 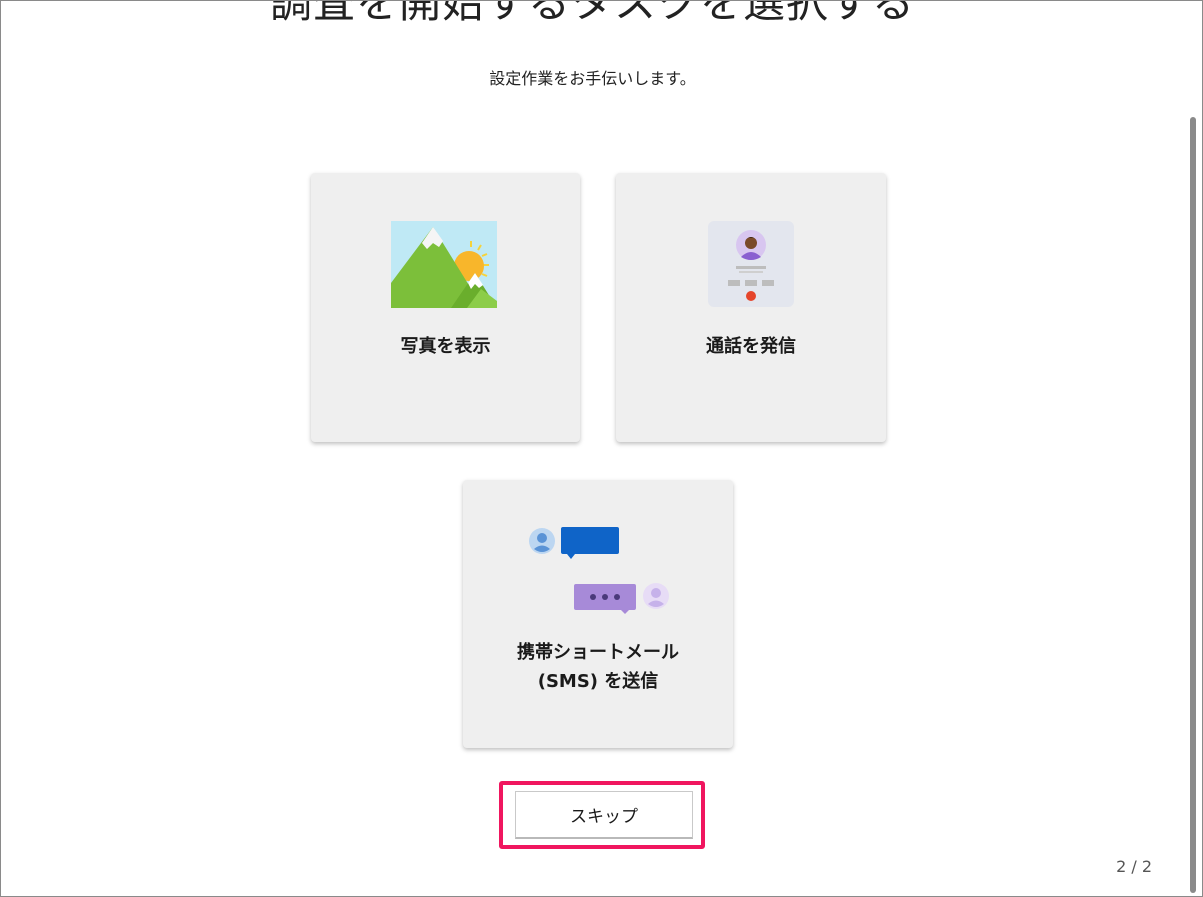 What do you see at coordinates (751, 307) in the screenshot?
I see `task-card-make-call: 通話を発信` at bounding box center [751, 307].